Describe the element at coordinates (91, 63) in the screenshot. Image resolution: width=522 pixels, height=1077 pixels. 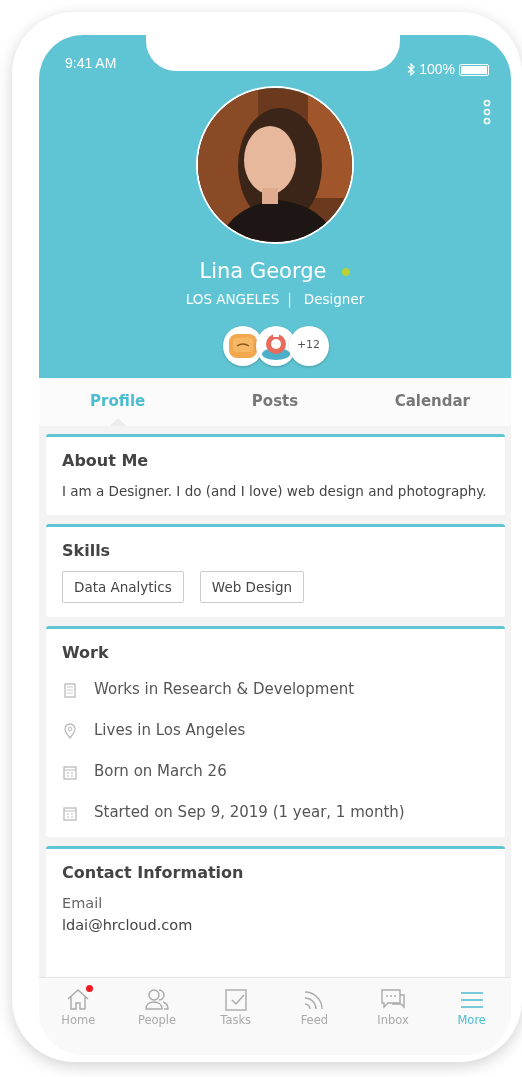
I see `status-time: 9:41 AM` at that location.